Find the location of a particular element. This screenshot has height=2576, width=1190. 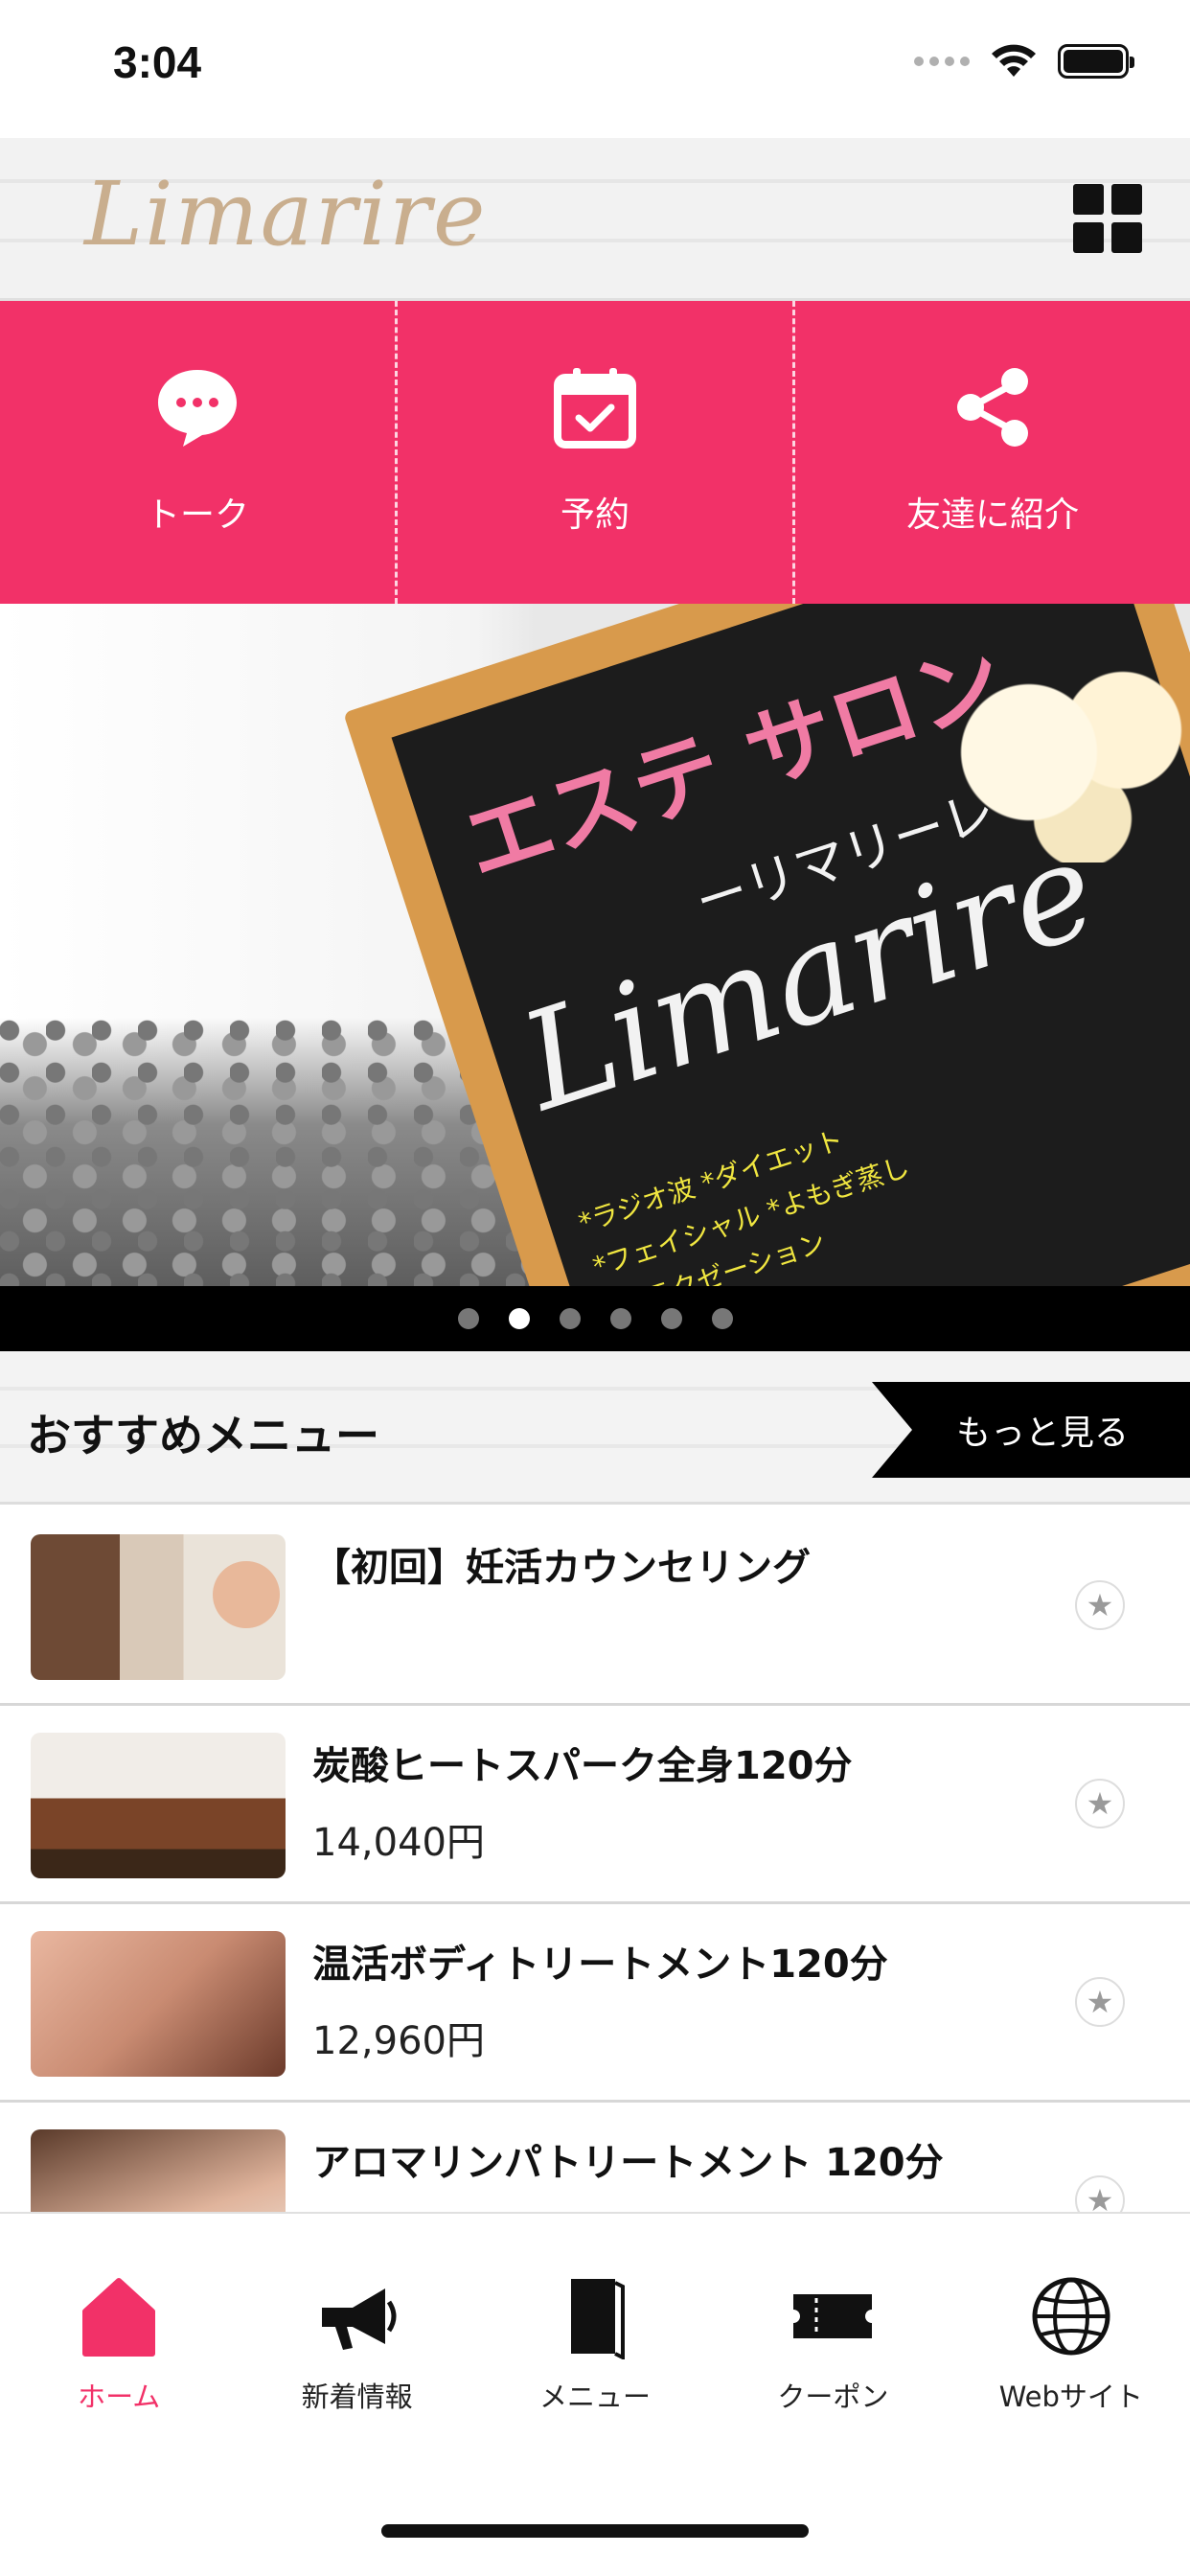

carousel-dot-active is located at coordinates (519, 1318).